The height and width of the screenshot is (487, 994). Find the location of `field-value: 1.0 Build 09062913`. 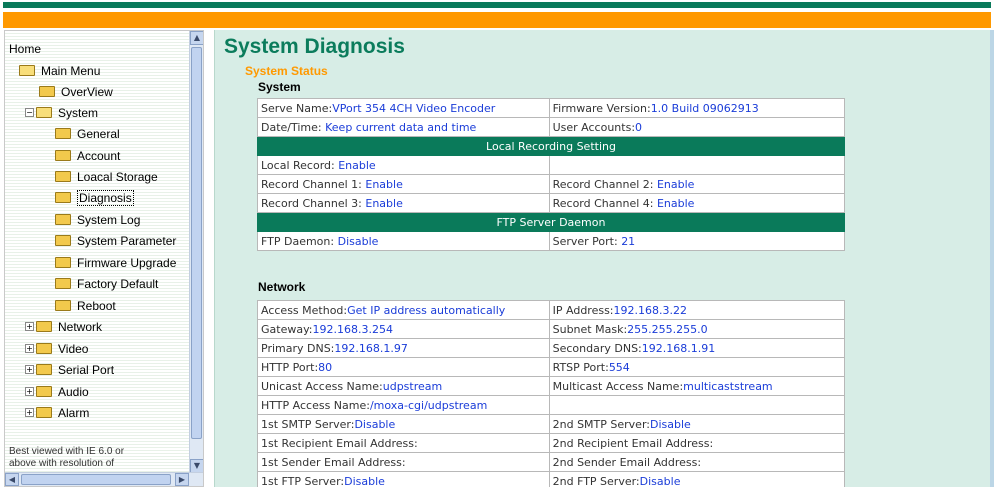

field-value: 1.0 Build 09062913 is located at coordinates (704, 108).